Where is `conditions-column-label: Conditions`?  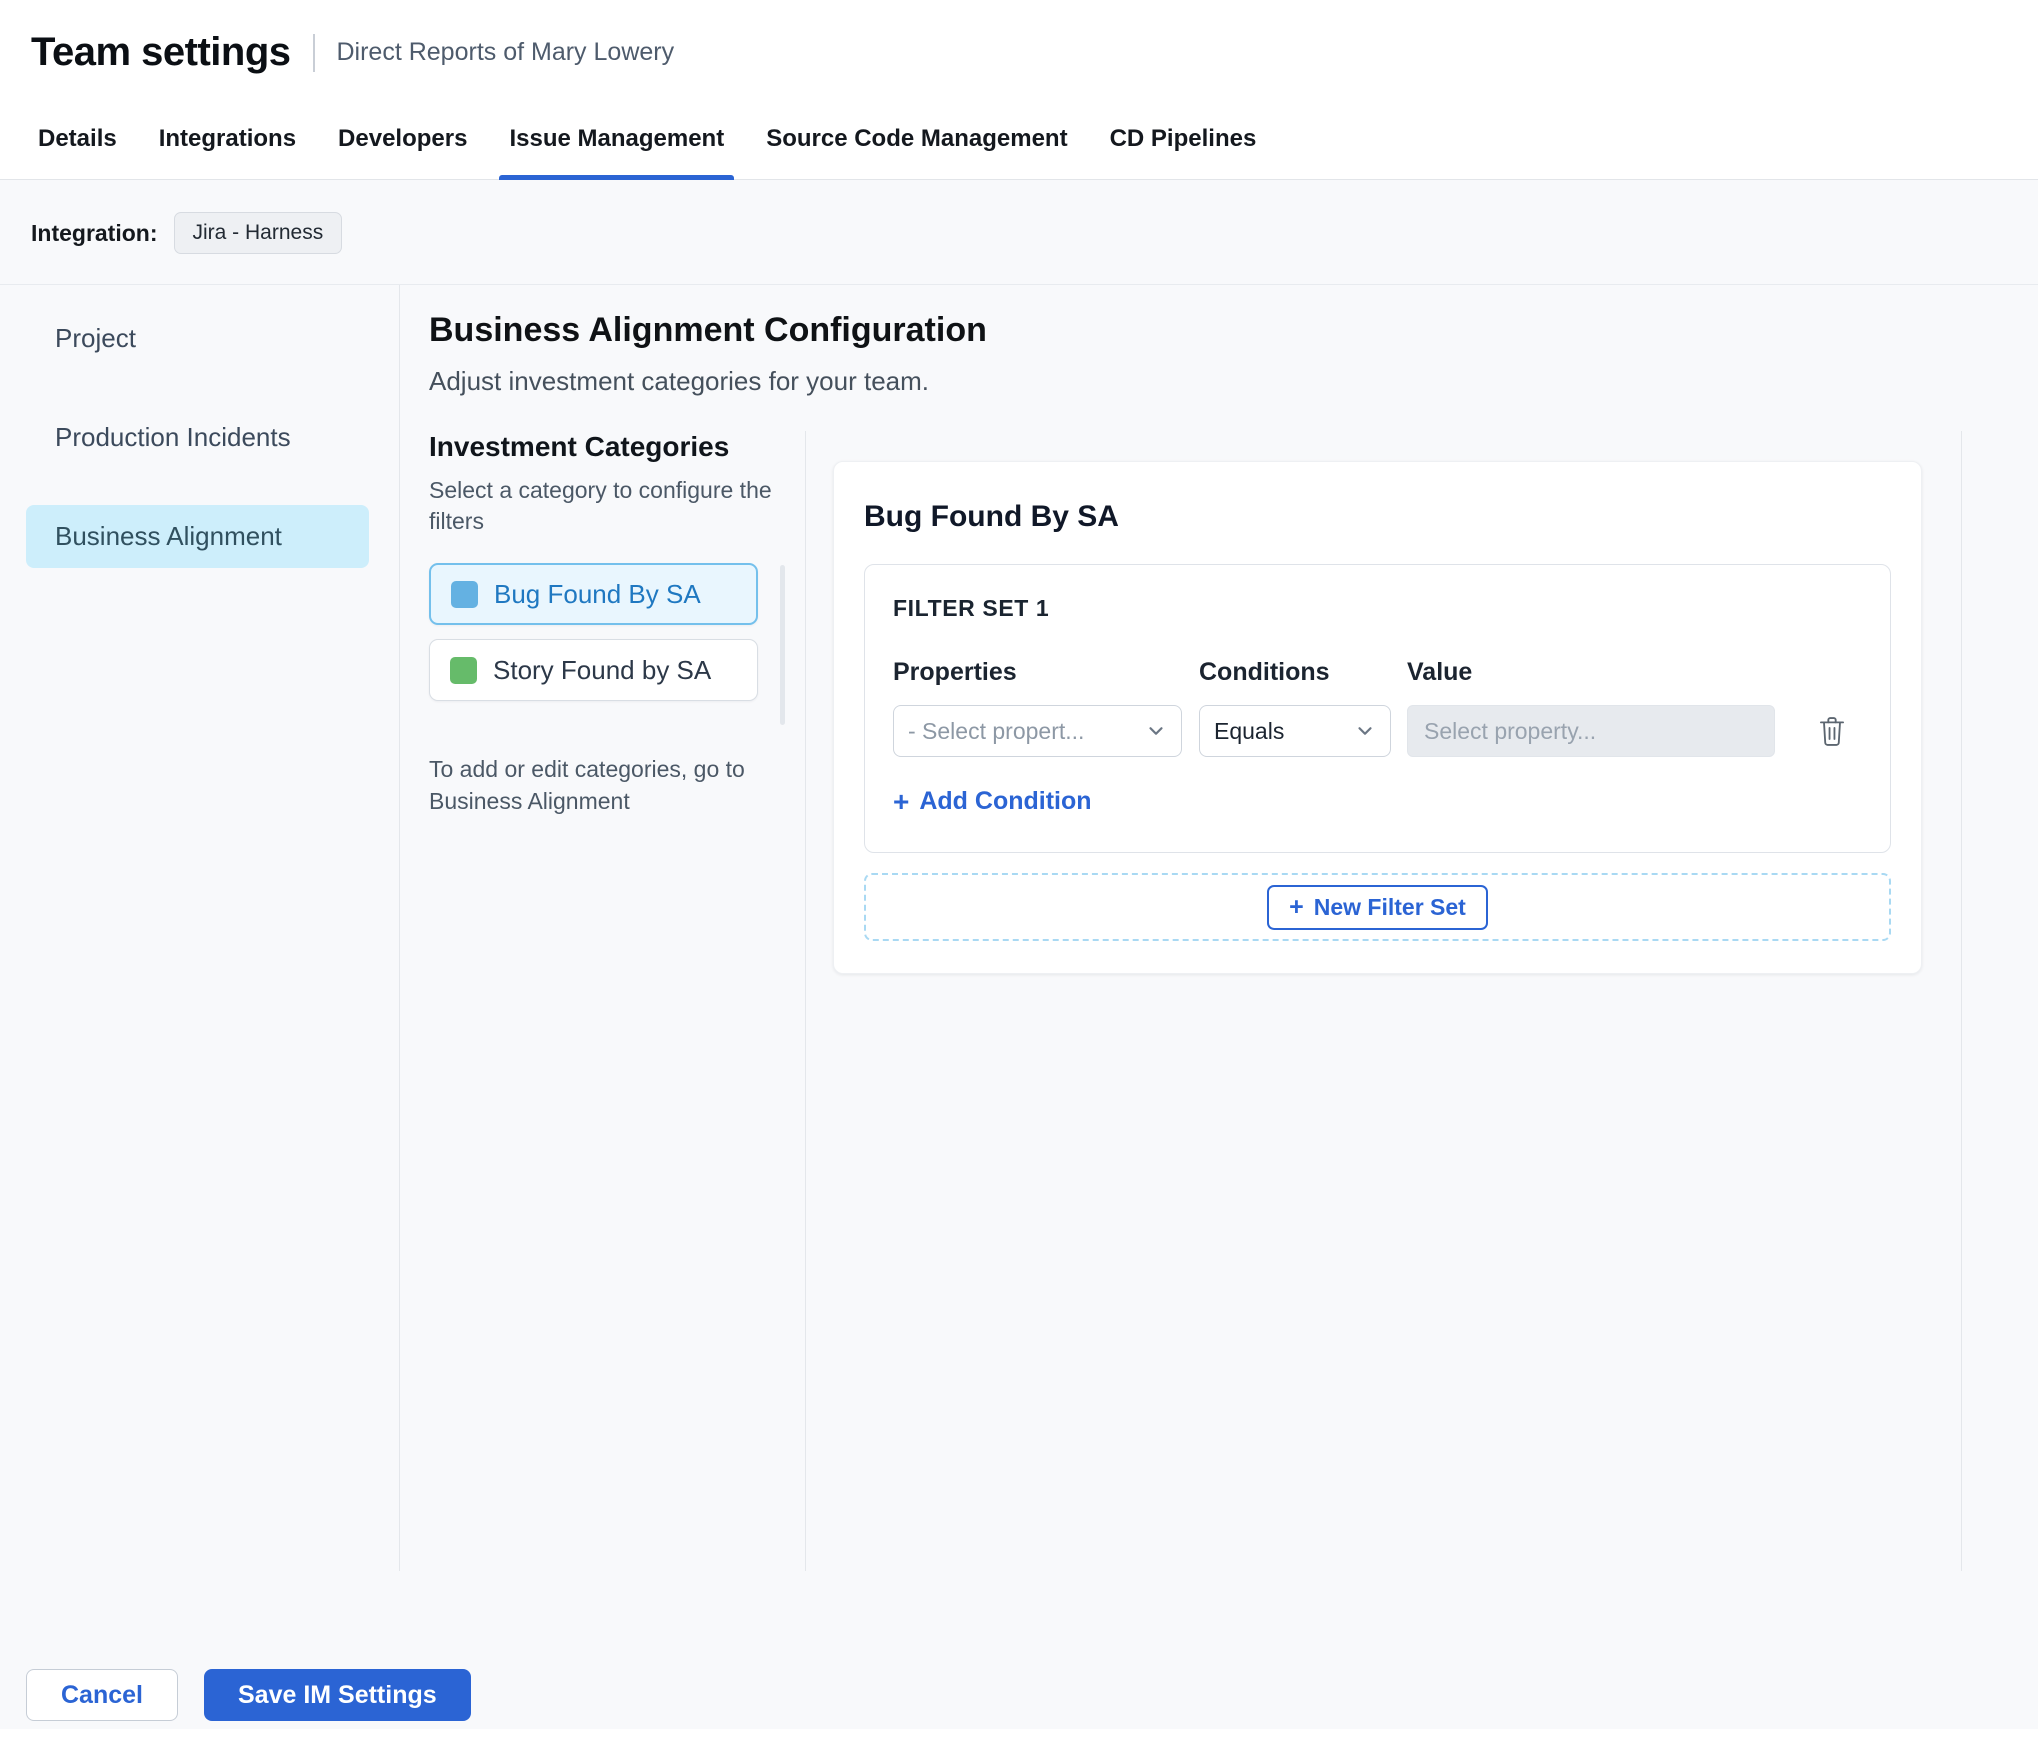
conditions-column-label: Conditions is located at coordinates (1264, 672).